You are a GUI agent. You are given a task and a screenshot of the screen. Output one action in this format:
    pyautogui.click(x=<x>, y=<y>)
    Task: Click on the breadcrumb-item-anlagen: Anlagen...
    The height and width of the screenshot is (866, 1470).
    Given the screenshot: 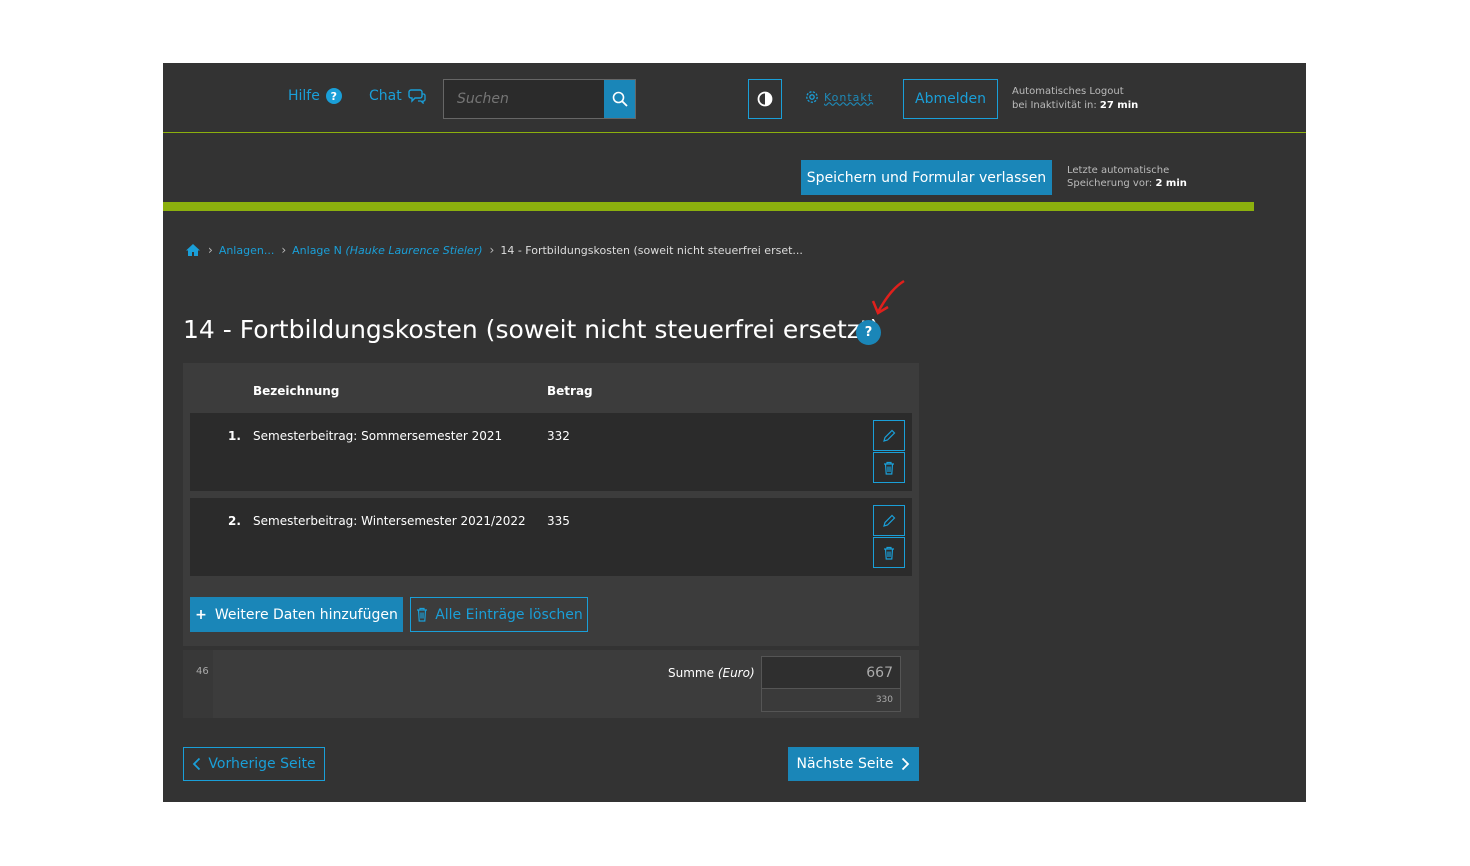 What is the action you would take?
    pyautogui.click(x=247, y=250)
    